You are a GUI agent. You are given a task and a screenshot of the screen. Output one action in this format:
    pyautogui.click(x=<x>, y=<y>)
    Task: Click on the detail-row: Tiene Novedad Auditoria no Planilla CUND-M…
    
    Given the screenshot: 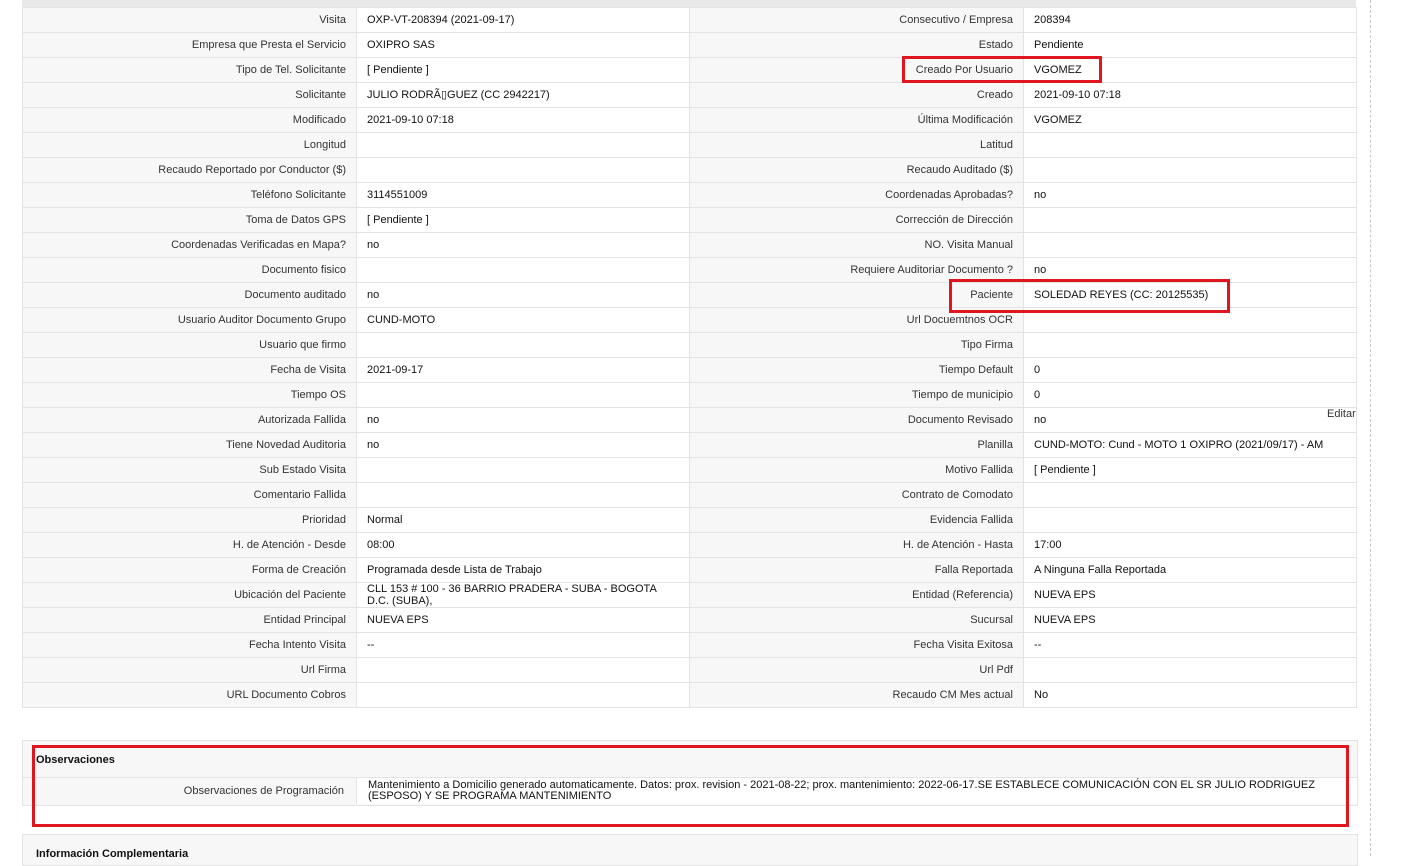 What is the action you would take?
    pyautogui.click(x=689, y=445)
    